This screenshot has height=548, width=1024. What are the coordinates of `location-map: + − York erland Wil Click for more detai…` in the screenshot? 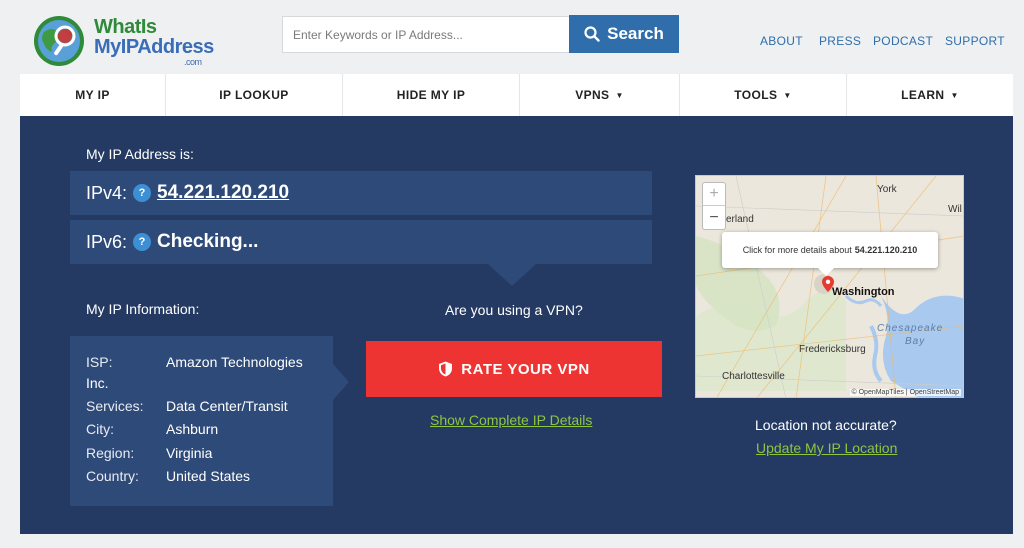 It's located at (829, 286).